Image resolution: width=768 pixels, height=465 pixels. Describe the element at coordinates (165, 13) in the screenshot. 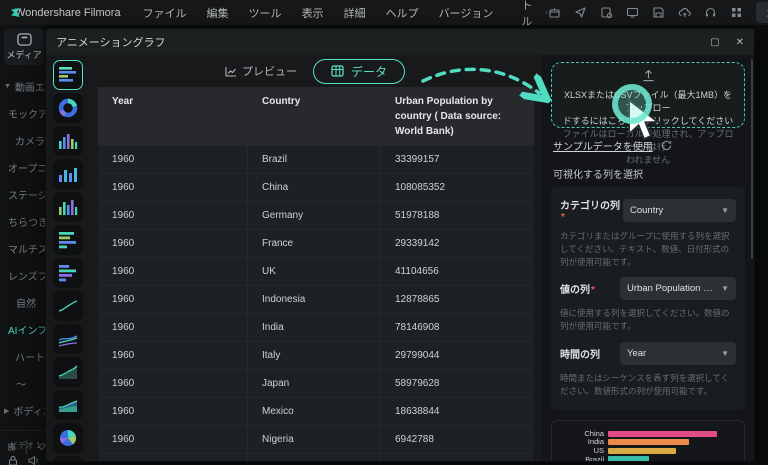

I see `menu-0: ファイル` at that location.